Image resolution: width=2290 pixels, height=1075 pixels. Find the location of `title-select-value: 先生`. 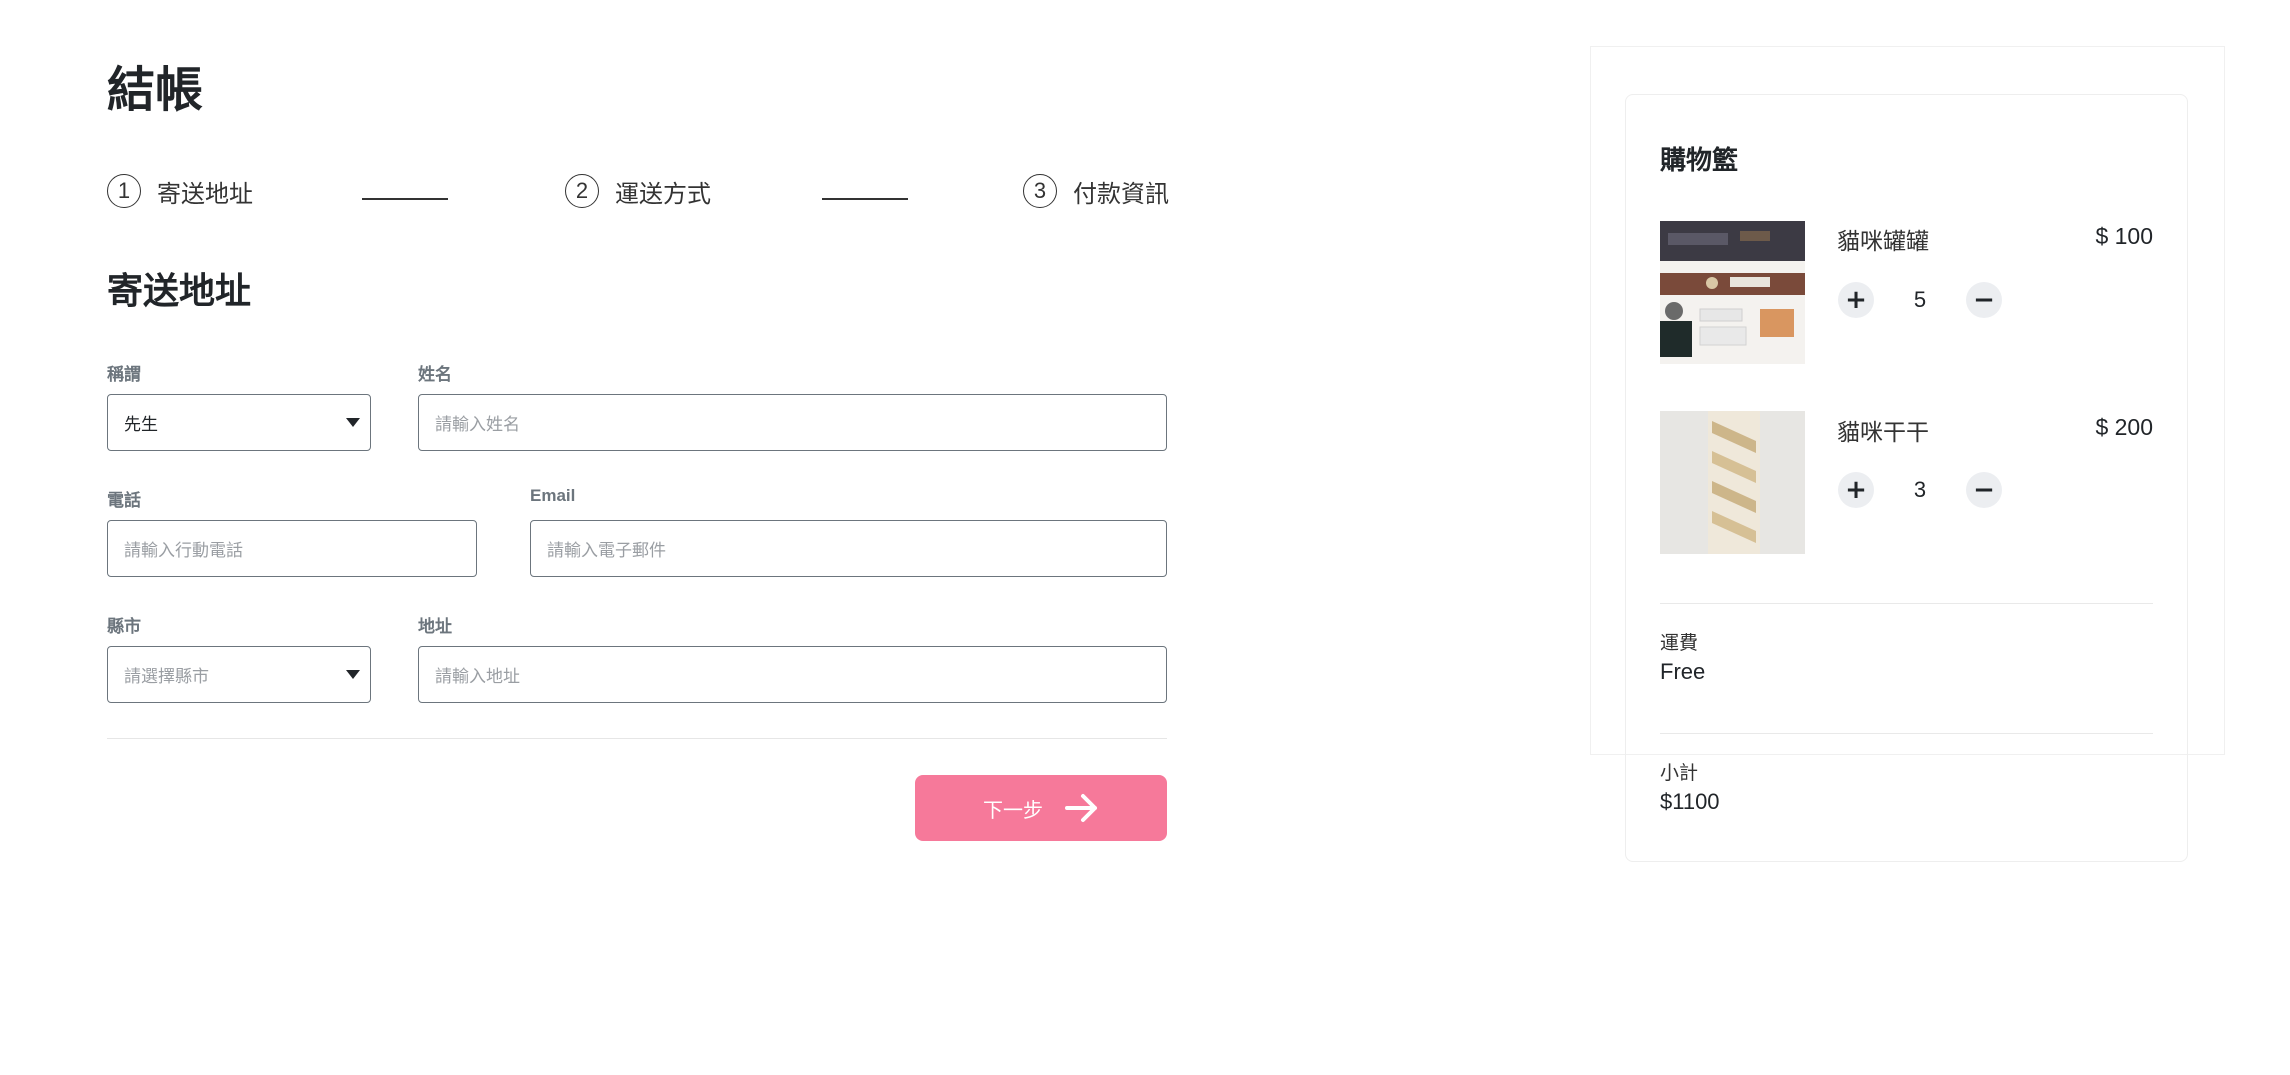

title-select-value: 先生 is located at coordinates (141, 425).